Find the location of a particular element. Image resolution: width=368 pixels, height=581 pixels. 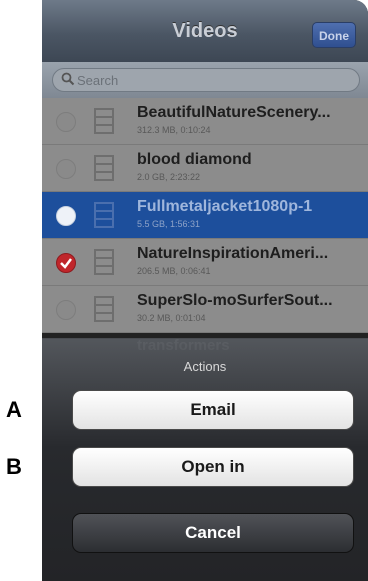

checkmark-icon is located at coordinates (66, 263).